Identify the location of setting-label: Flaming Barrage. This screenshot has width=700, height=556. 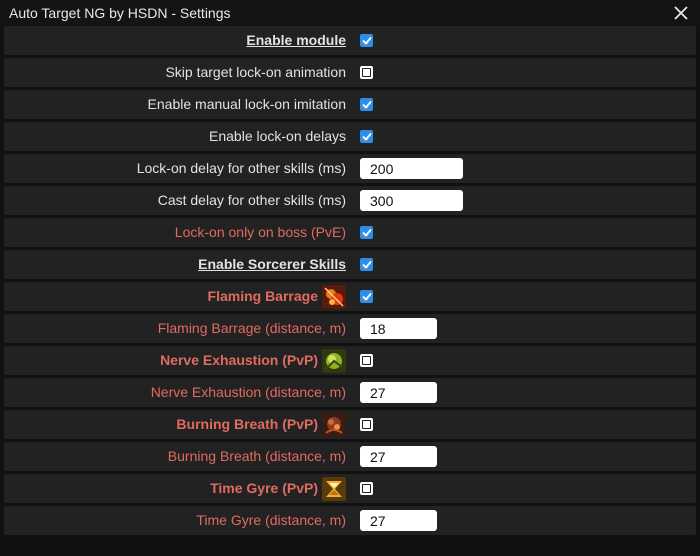
(262, 296).